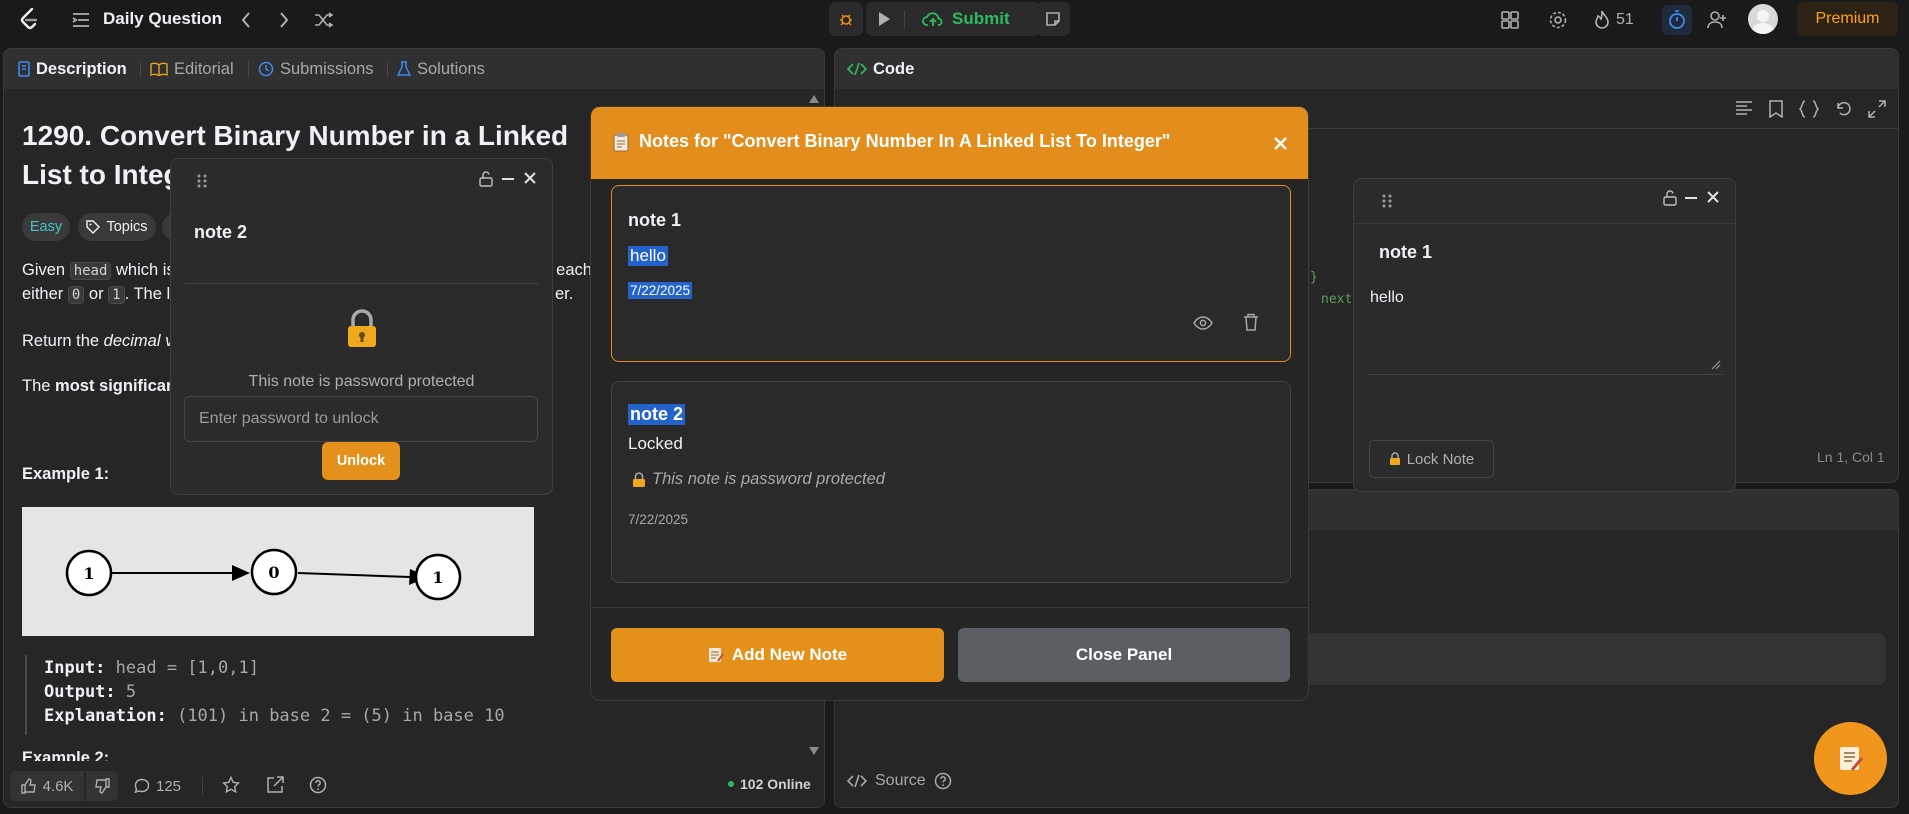  What do you see at coordinates (1763, 19) in the screenshot?
I see `avatar` at bounding box center [1763, 19].